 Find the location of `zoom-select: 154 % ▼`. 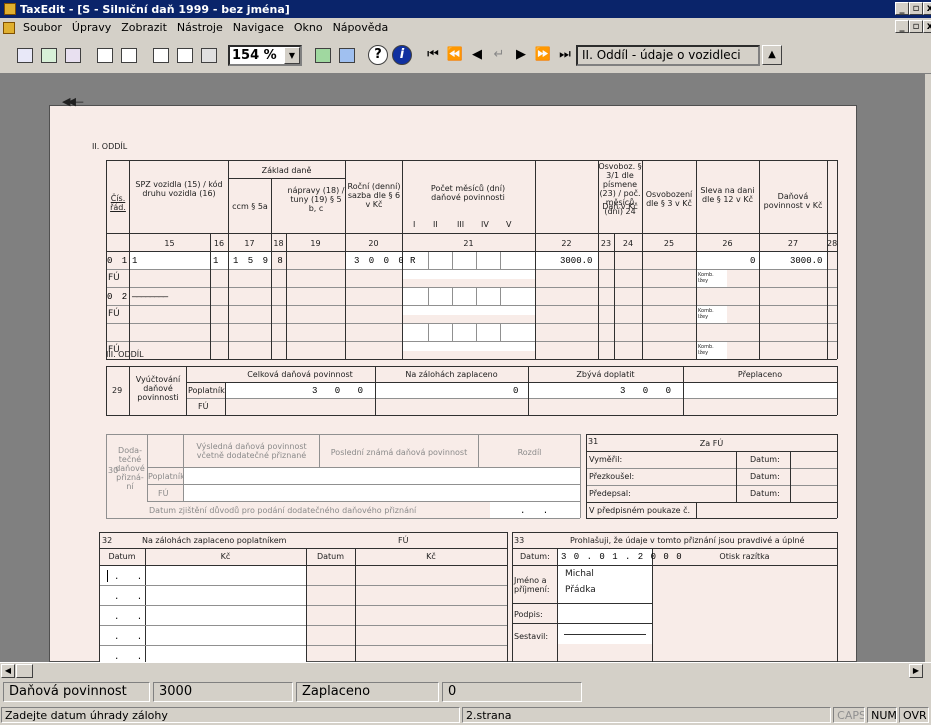

zoom-select: 154 % ▼ is located at coordinates (265, 55).